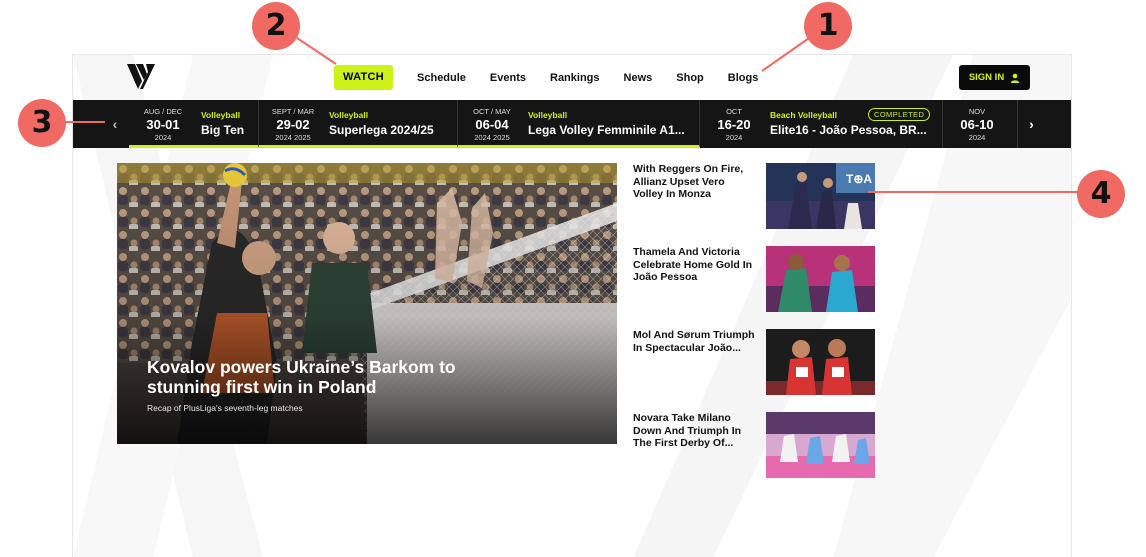 The width and height of the screenshot is (1146, 557). Describe the element at coordinates (977, 111) in the screenshot. I see `event-months: NOV` at that location.